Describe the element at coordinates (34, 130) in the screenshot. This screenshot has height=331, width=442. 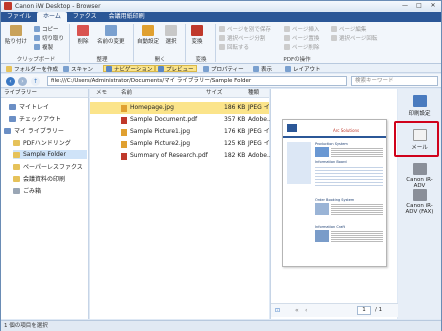
I see `tree-item-my-library: マイ ライブラリー` at that location.